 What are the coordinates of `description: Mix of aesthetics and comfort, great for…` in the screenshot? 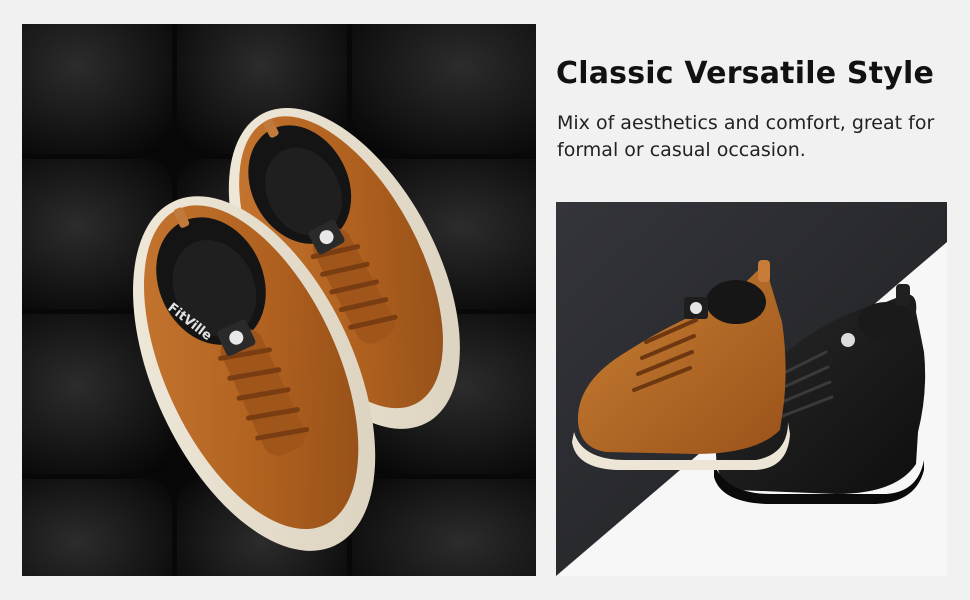 It's located at (746, 136).